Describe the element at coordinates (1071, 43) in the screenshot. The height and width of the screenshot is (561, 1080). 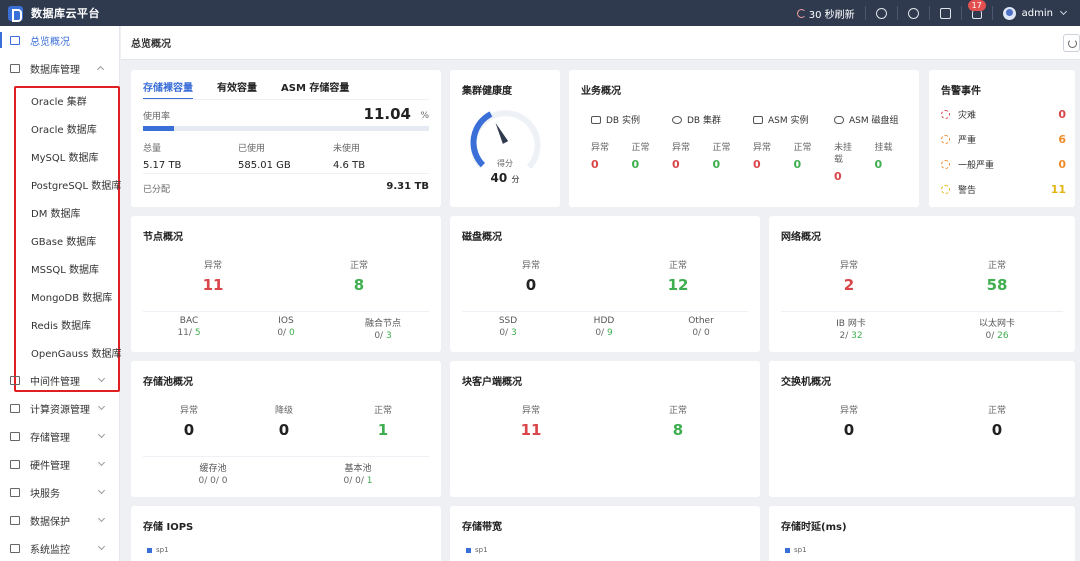
I see `refresh-button` at that location.